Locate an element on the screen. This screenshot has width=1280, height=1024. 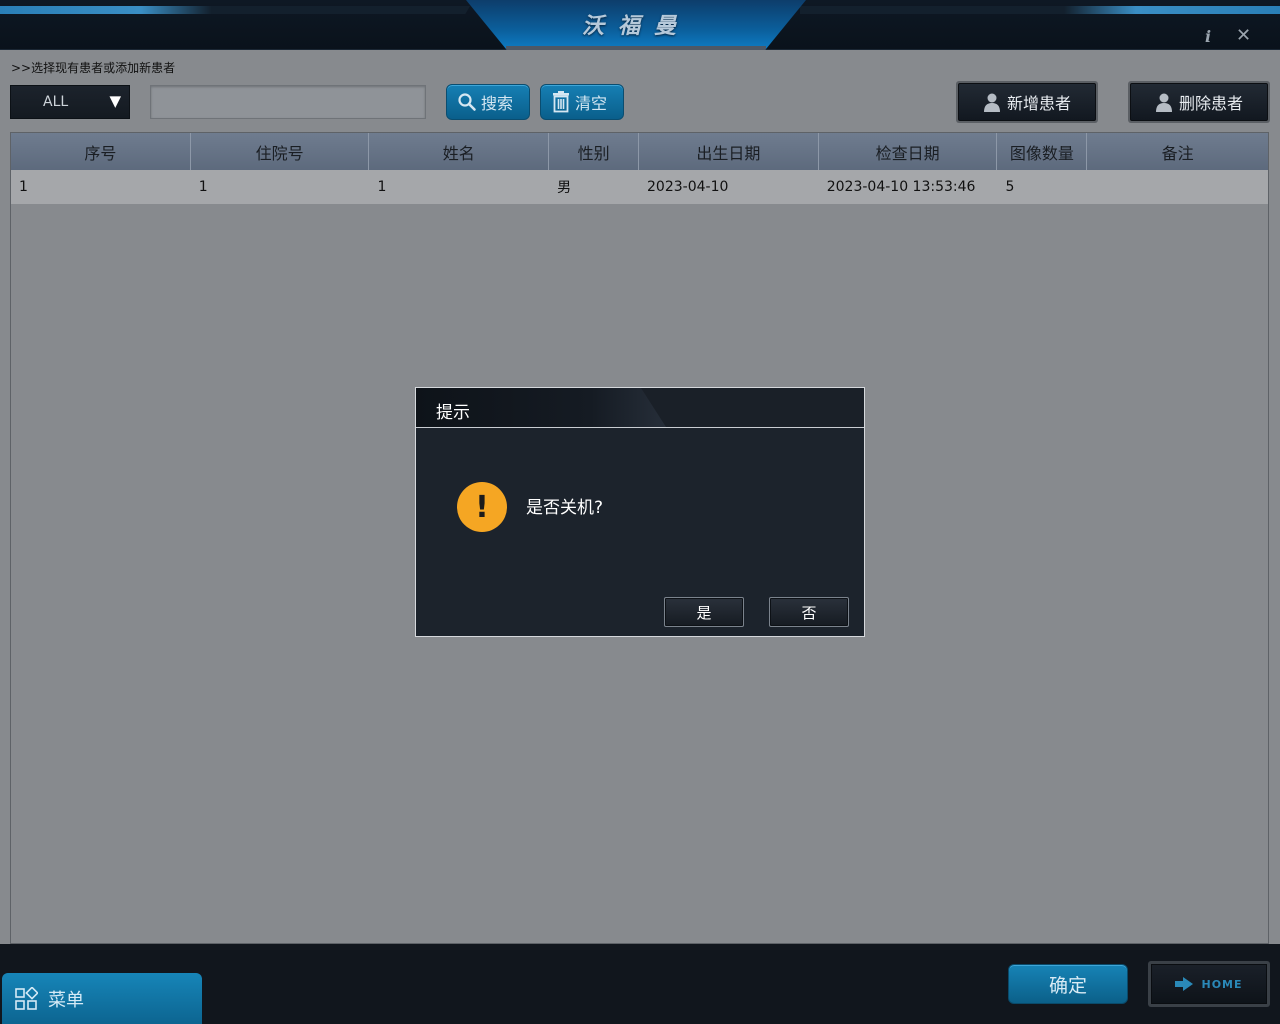
home-button: HOME is located at coordinates (1209, 984).